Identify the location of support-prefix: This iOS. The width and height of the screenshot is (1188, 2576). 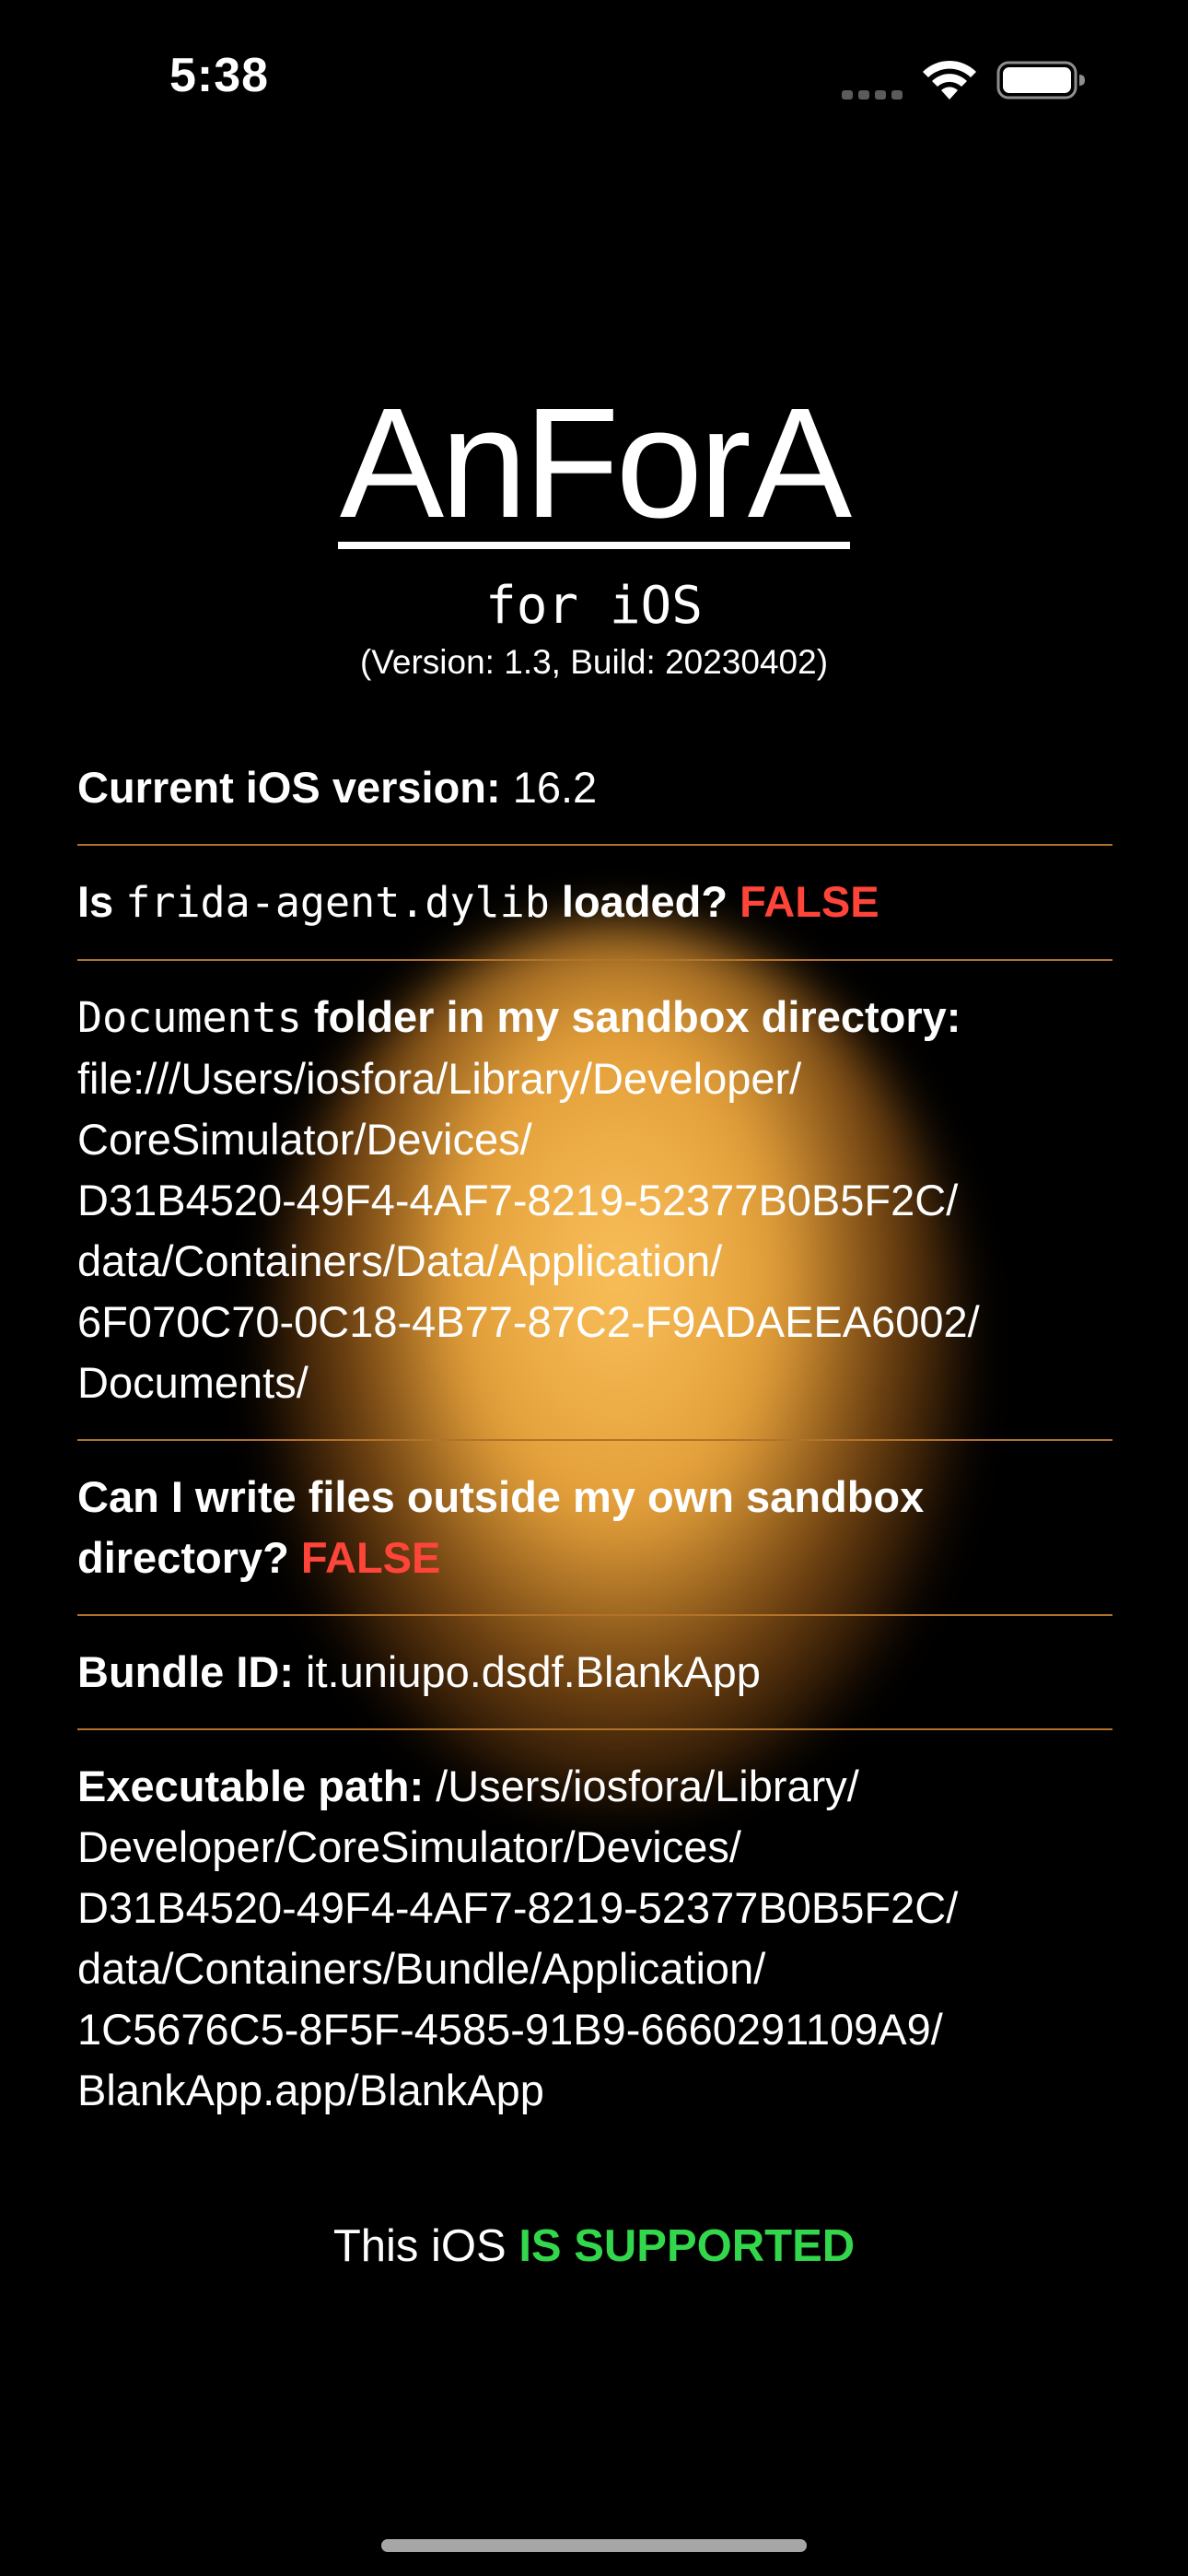
(419, 2246).